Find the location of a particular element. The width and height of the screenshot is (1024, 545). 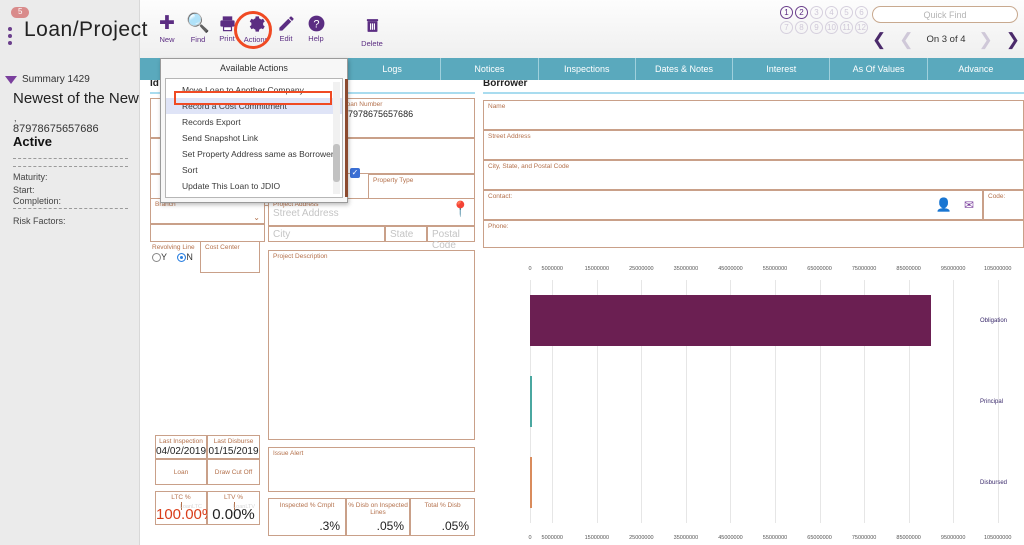

chevron-down-icon: ⌄ is located at coordinates (256, 217).